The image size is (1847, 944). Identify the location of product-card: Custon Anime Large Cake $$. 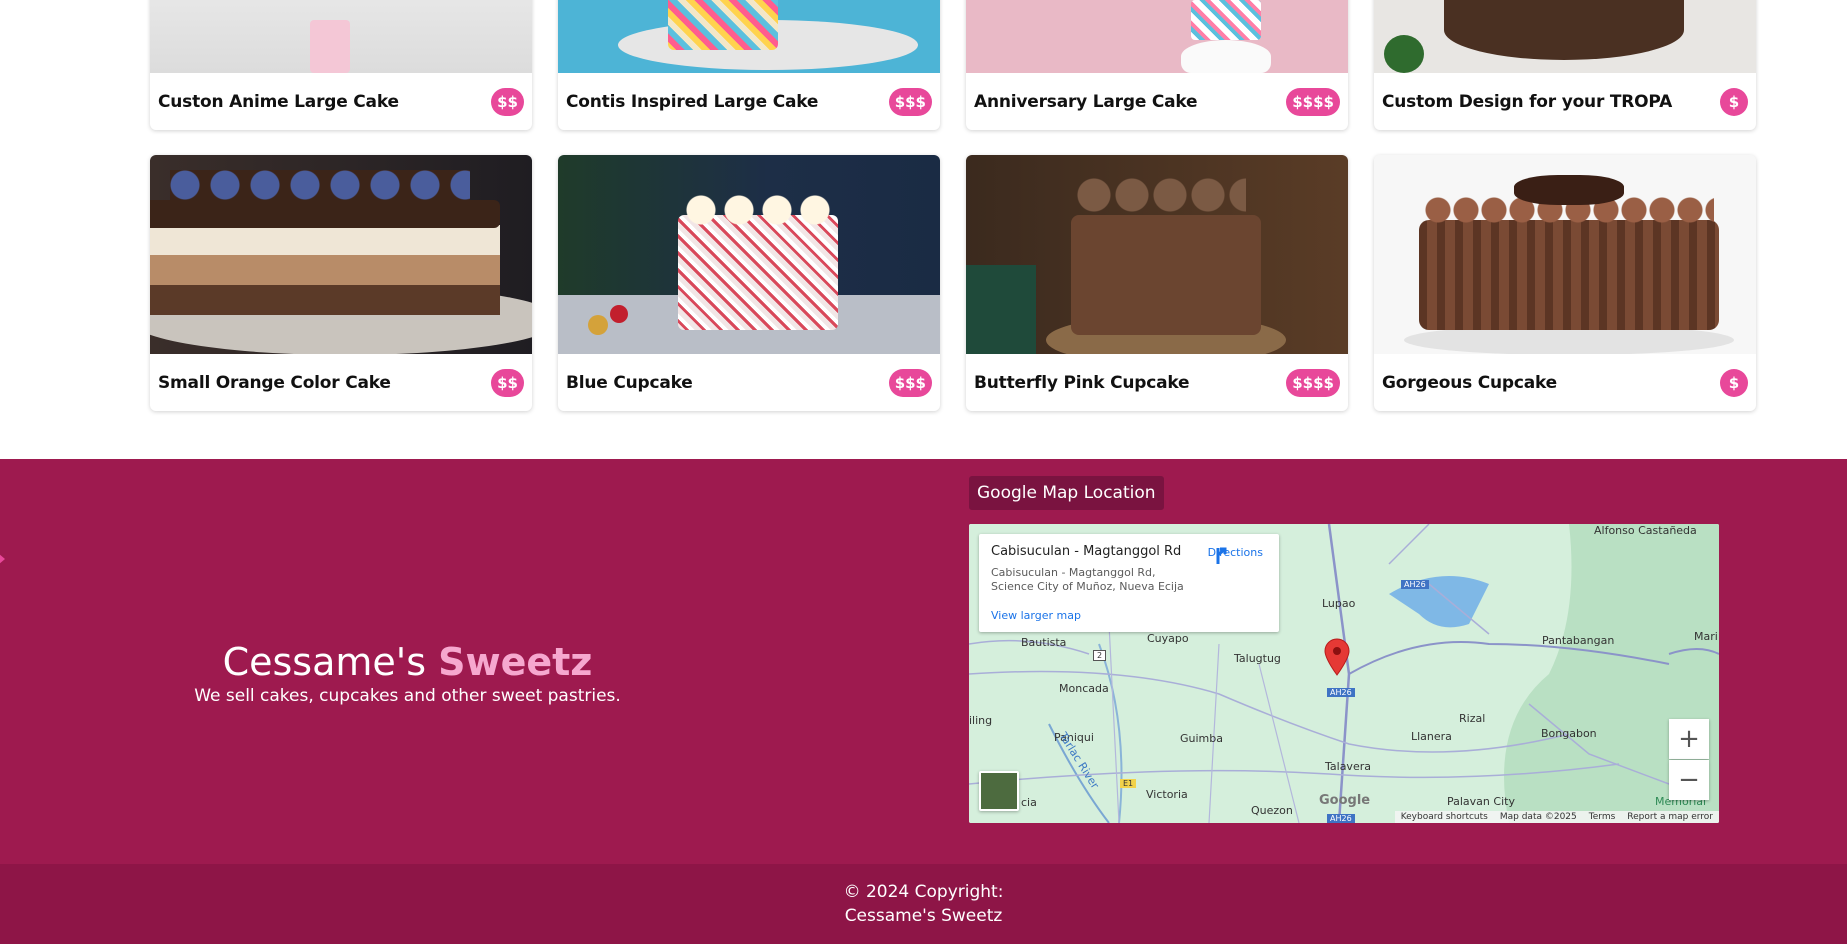
(341, 65).